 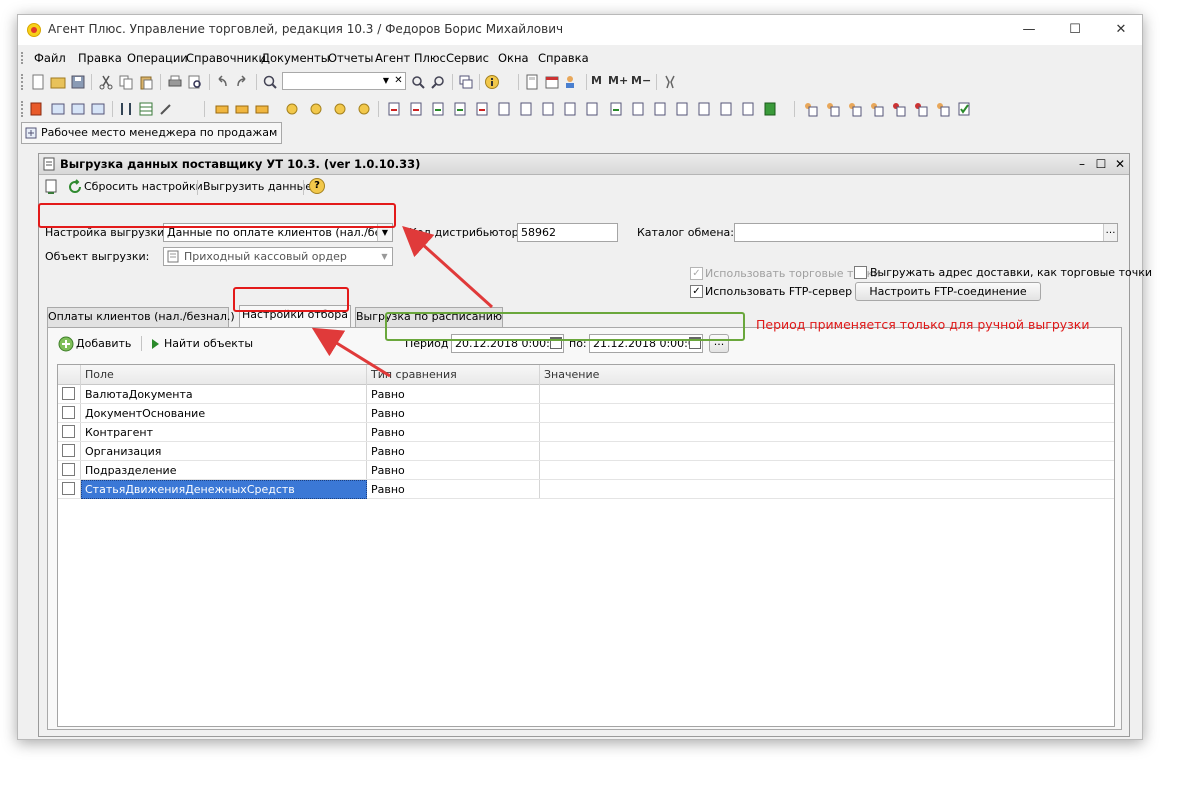 What do you see at coordinates (106, 82) in the screenshot?
I see `cut-icon` at bounding box center [106, 82].